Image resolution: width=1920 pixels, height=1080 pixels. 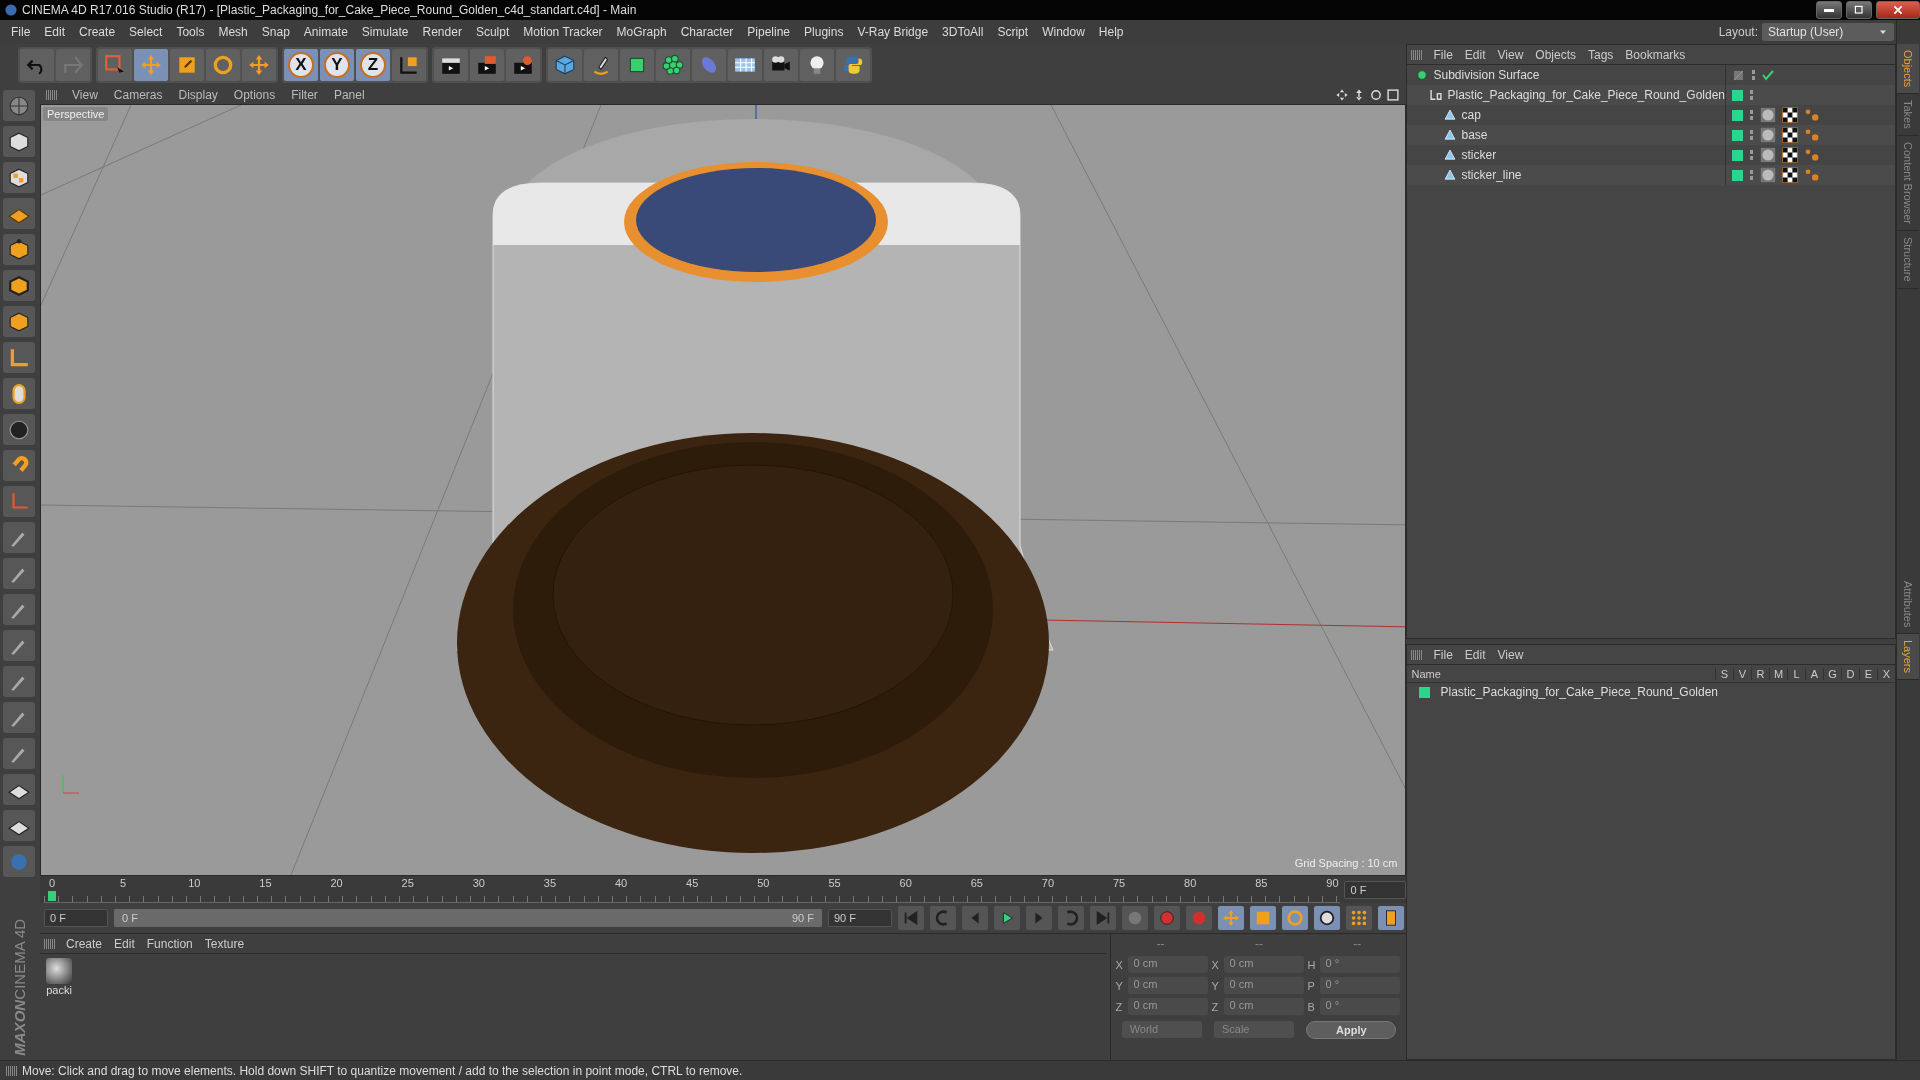 What do you see at coordinates (1443, 654) in the screenshot?
I see `layer-menu-item: File` at bounding box center [1443, 654].